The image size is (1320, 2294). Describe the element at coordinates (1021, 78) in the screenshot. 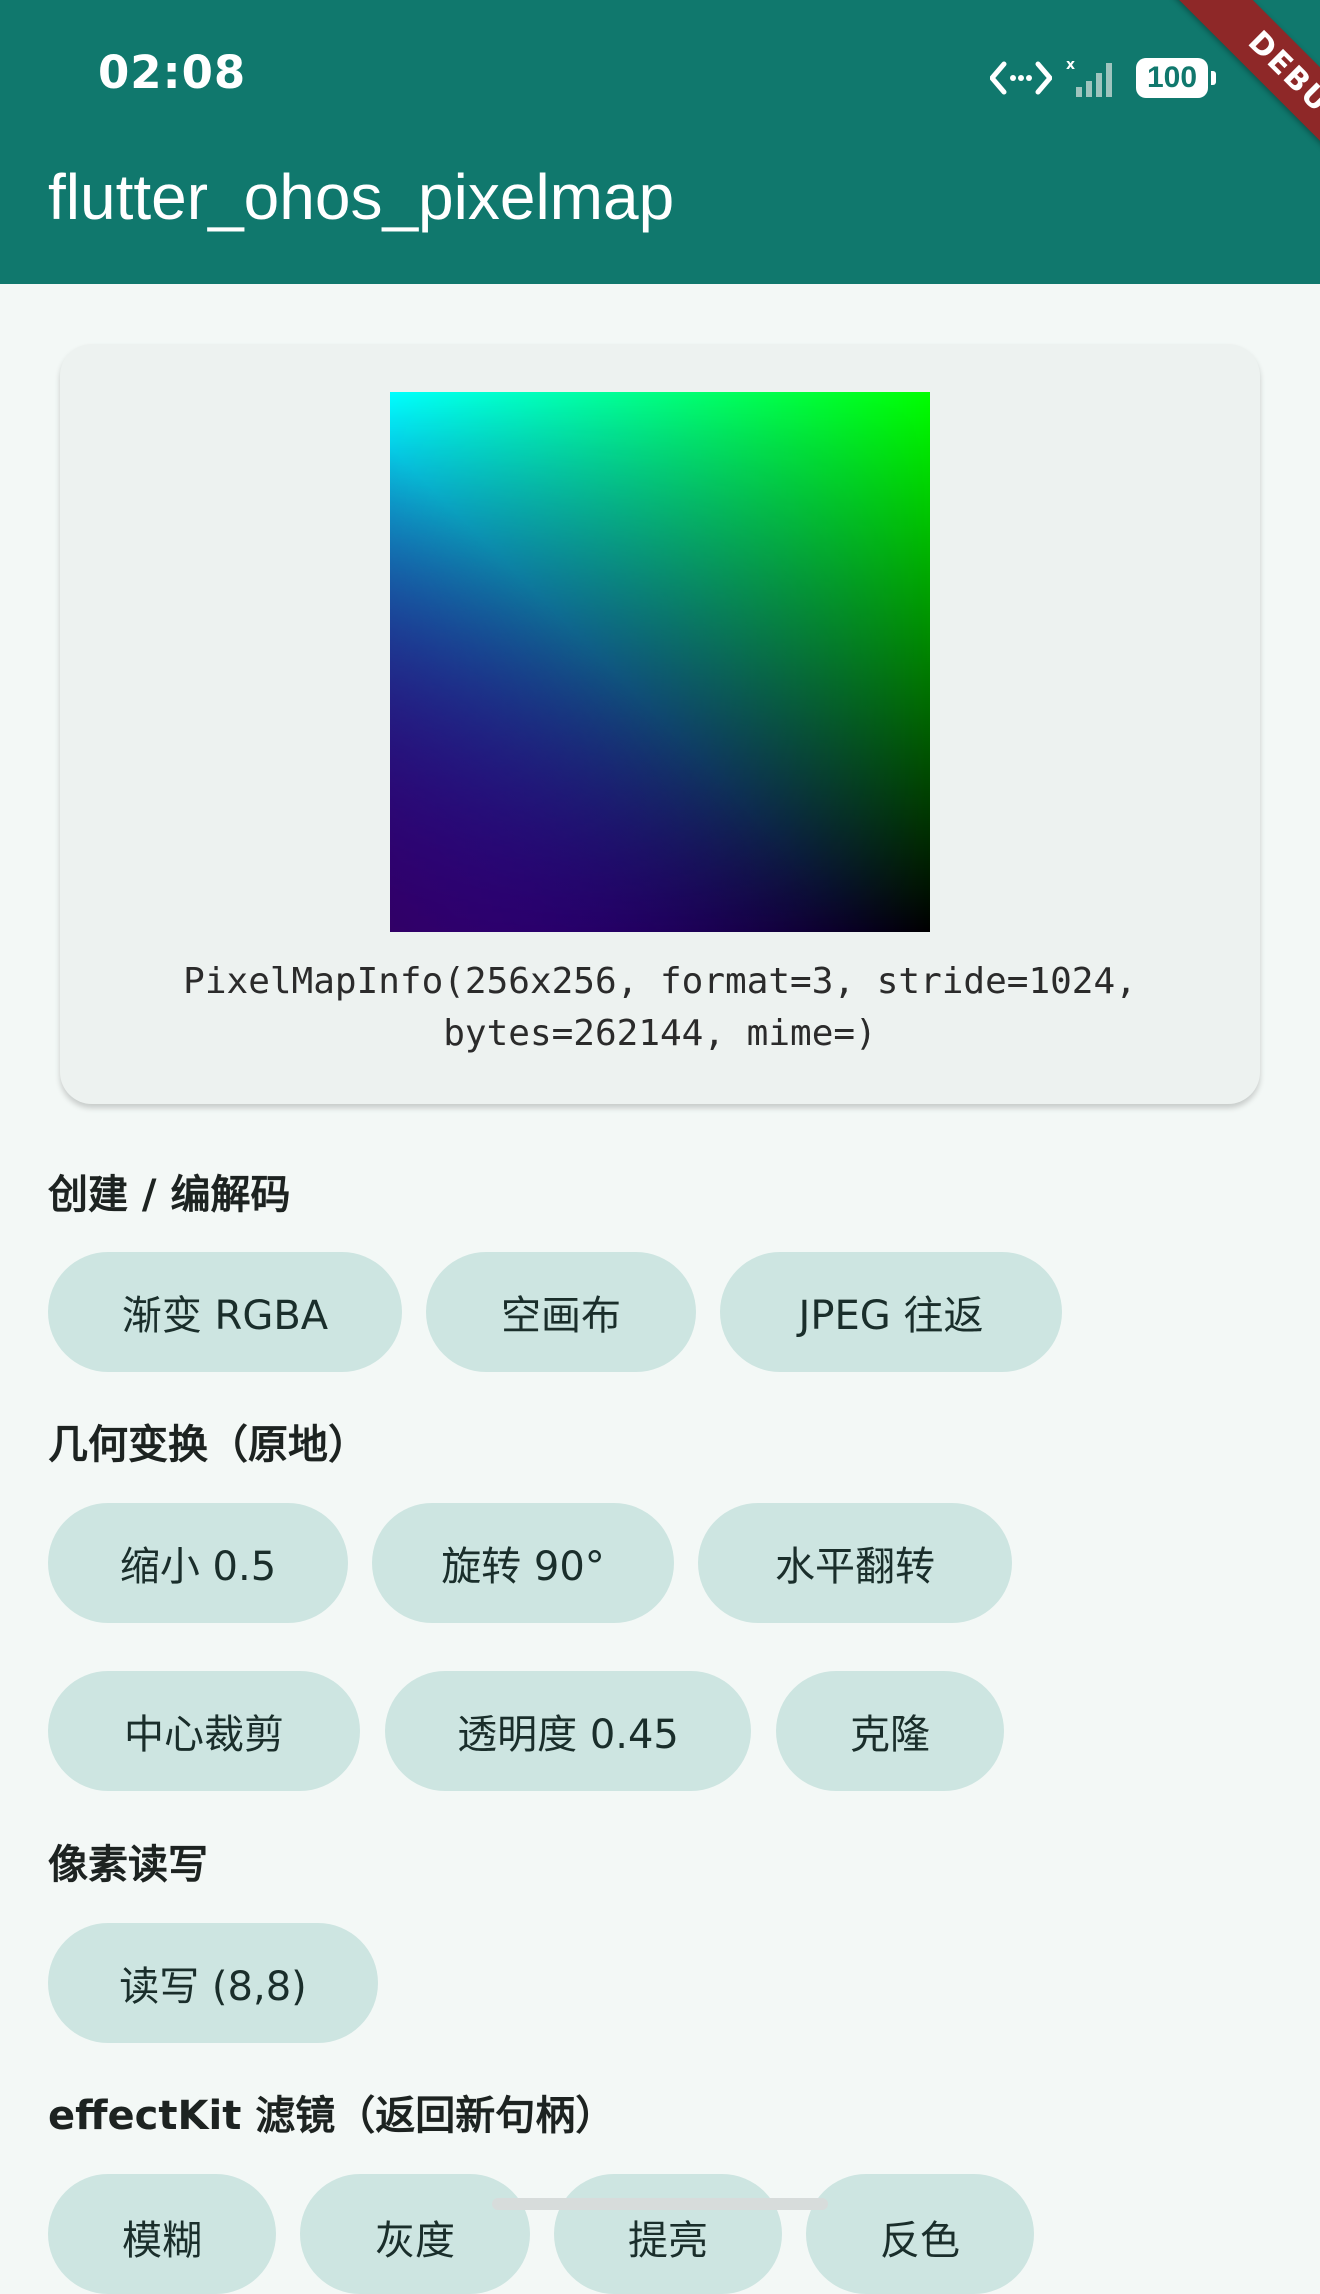

I see `hotspot-icon` at that location.